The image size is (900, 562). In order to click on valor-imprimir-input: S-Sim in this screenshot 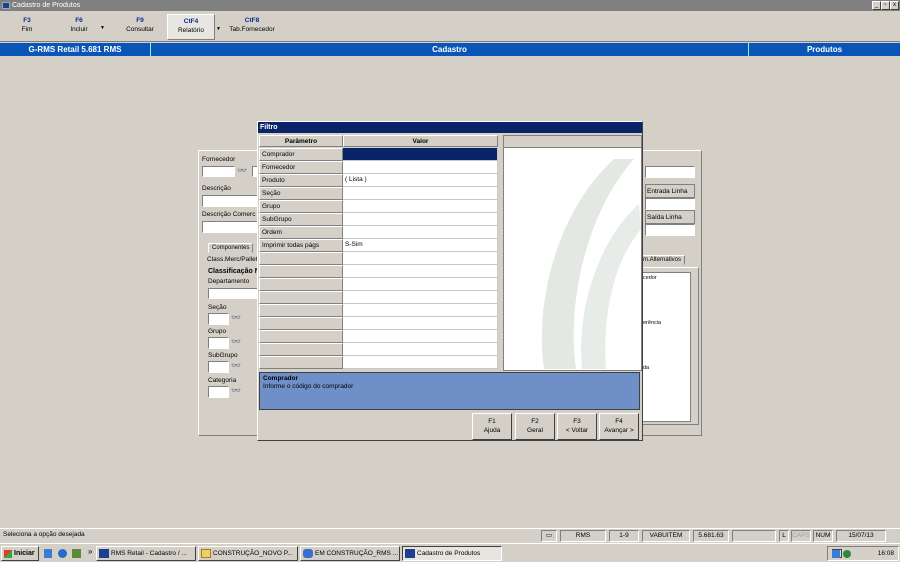, I will do `click(420, 245)`.